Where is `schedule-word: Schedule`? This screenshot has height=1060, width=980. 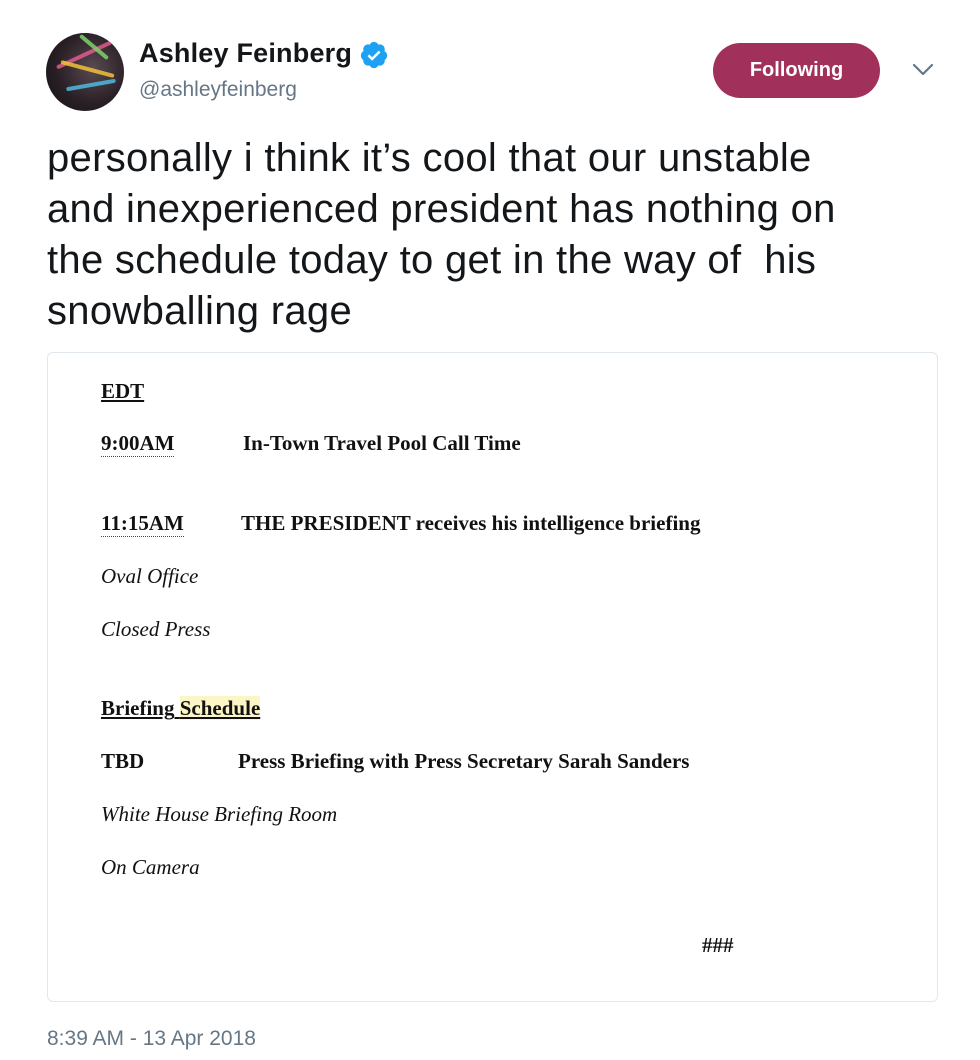 schedule-word: Schedule is located at coordinates (220, 708).